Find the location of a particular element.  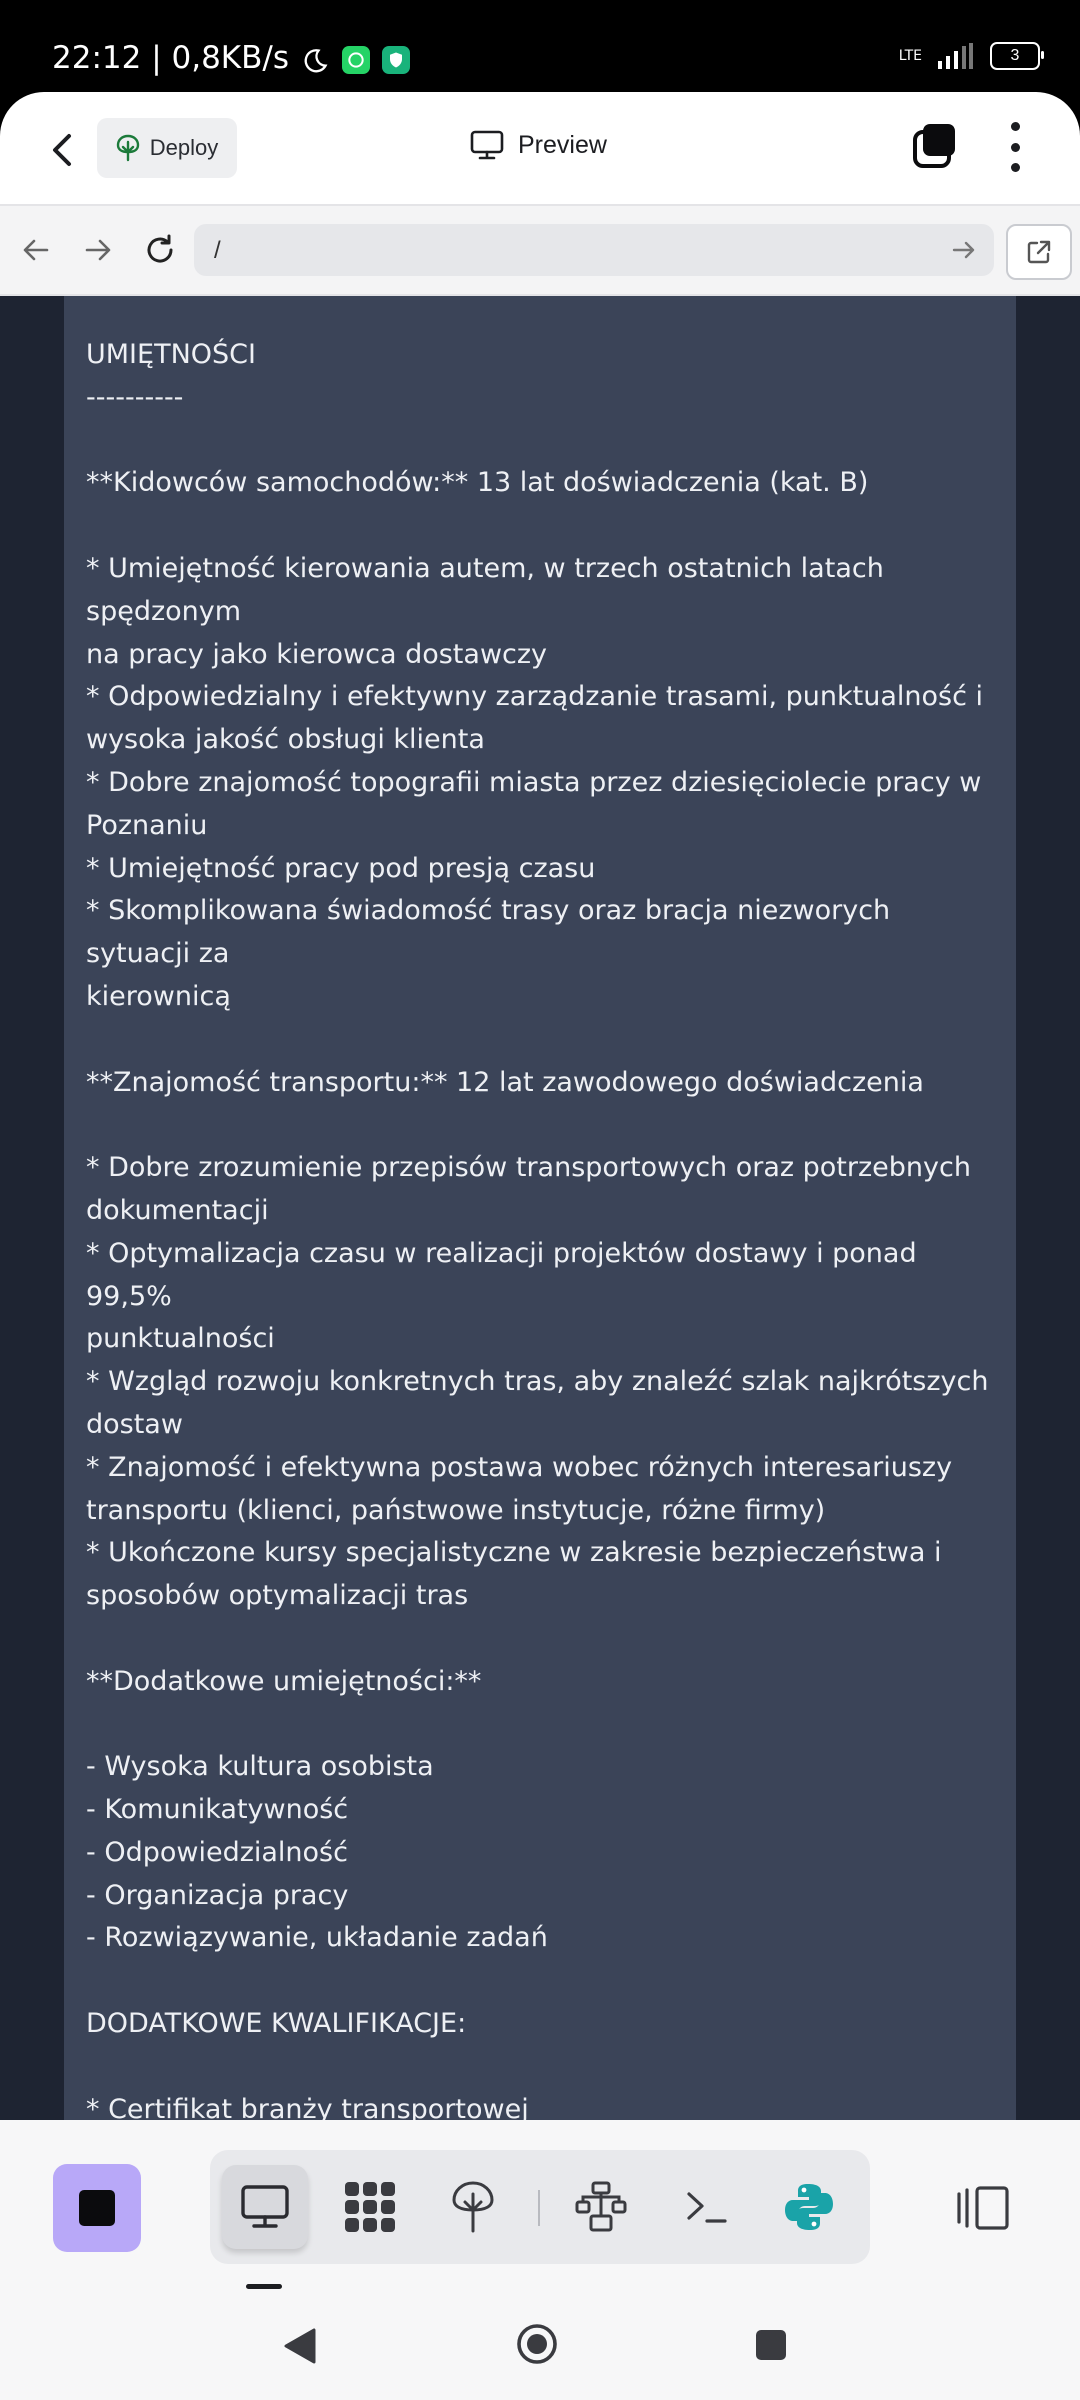

document-line: * Certifikat branży transportowej is located at coordinates (307, 2106).